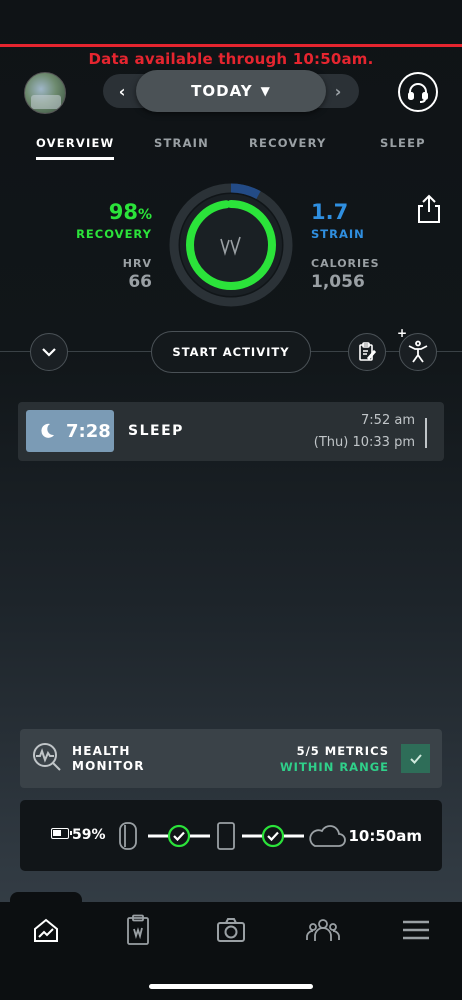 This screenshot has height=1000, width=462. Describe the element at coordinates (137, 263) in the screenshot. I see `hrv-label: HRV` at that location.